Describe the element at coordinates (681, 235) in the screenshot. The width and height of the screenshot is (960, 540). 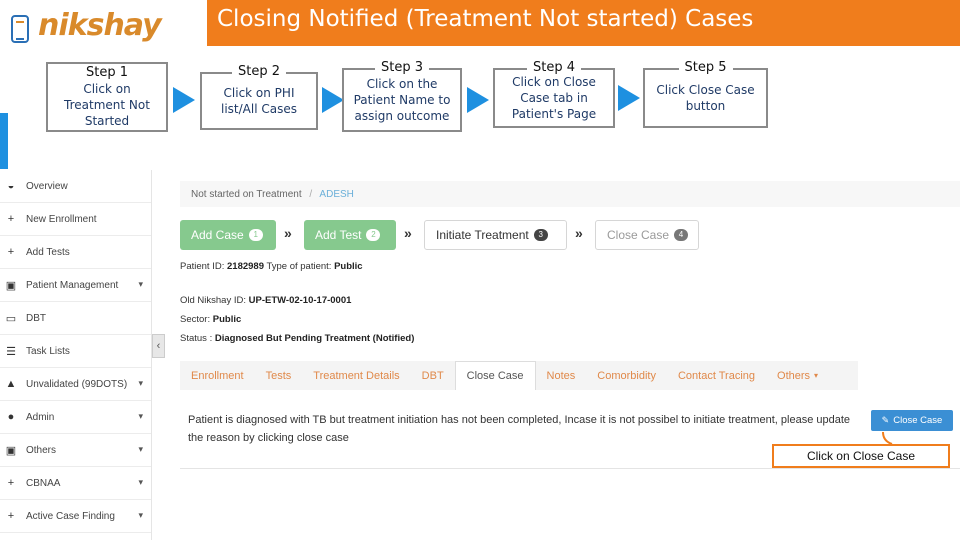
I see `close-case-step-badge: 4` at that location.